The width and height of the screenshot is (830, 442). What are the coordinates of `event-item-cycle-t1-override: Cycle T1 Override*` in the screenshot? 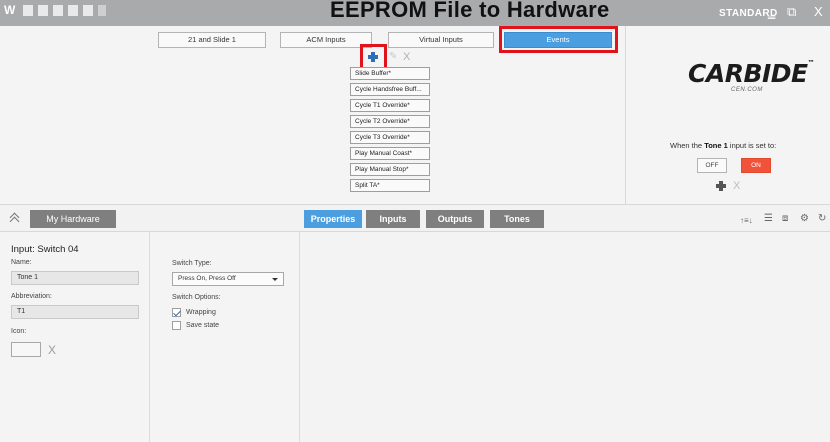 It's located at (390, 105).